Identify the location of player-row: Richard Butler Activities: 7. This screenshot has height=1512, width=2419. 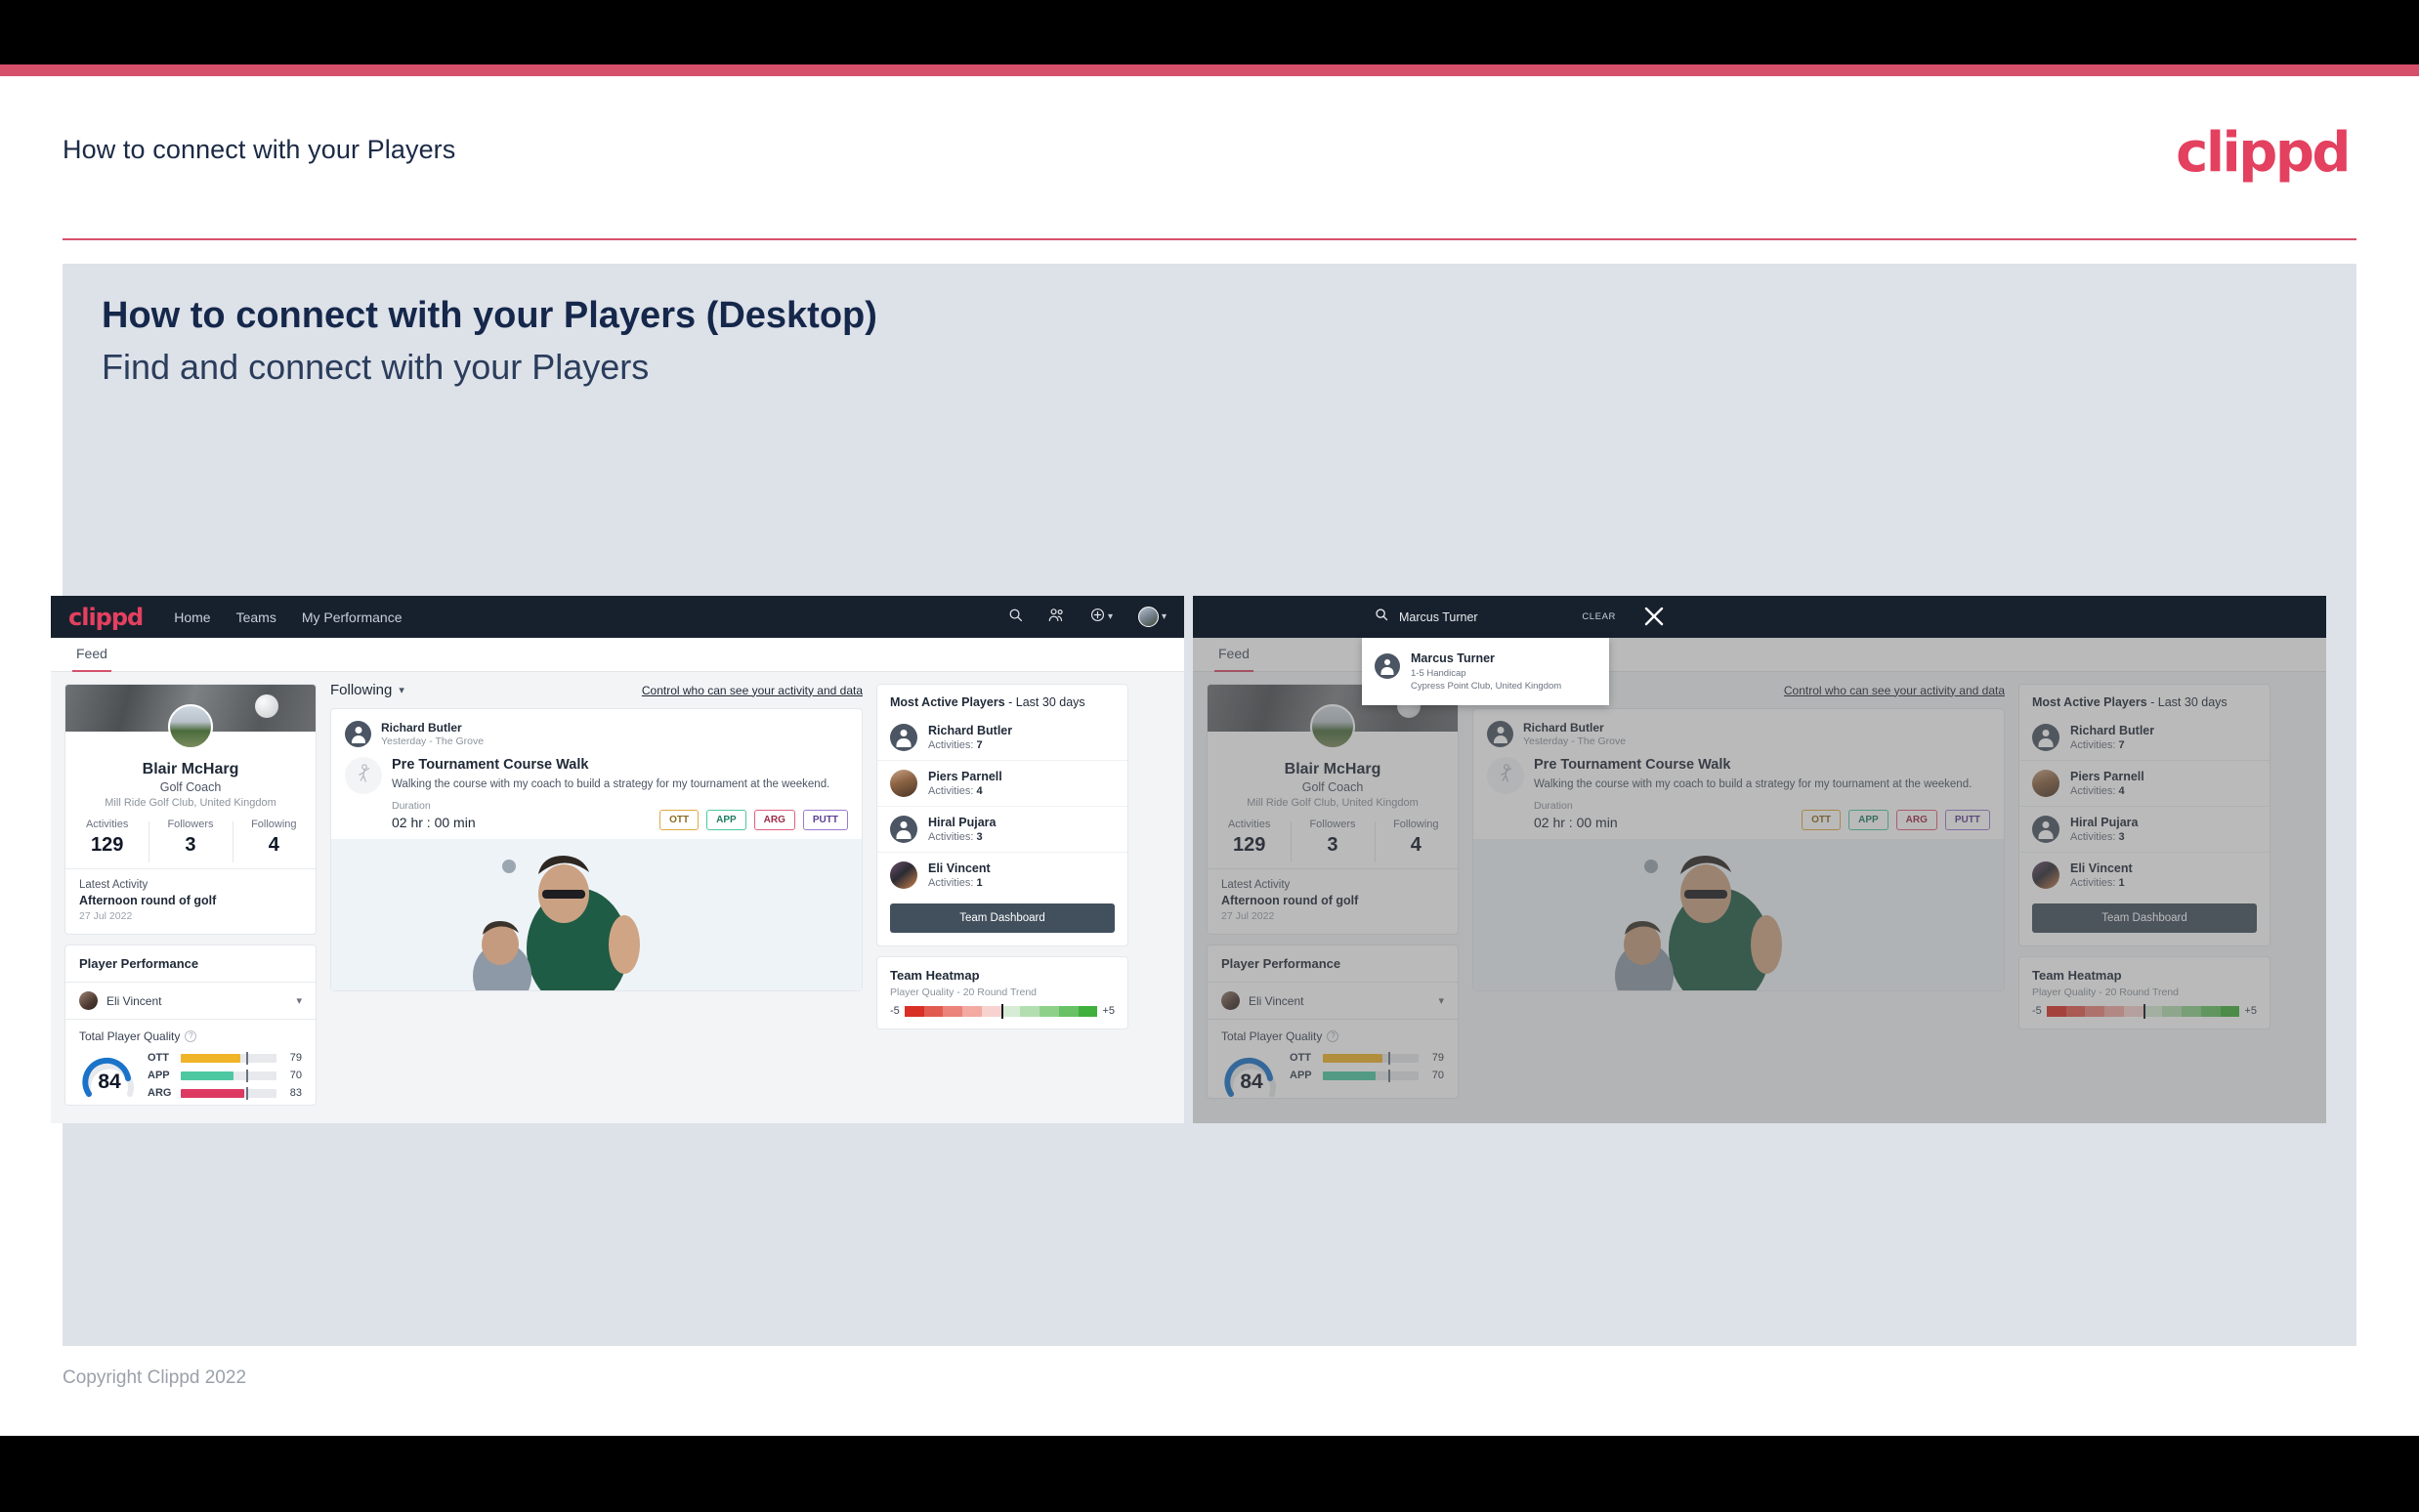
(1002, 737).